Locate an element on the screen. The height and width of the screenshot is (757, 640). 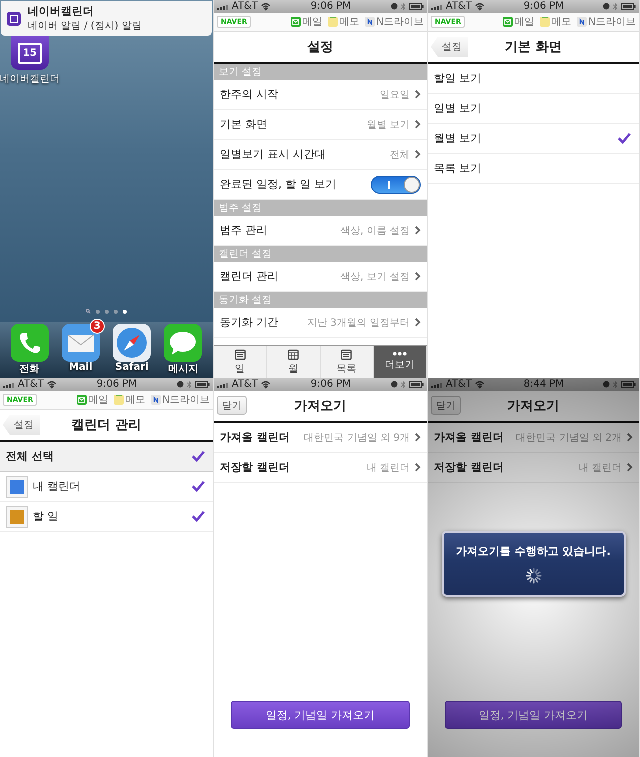
row-label: 완료된 일정, 할 일 보기 is located at coordinates (278, 184).